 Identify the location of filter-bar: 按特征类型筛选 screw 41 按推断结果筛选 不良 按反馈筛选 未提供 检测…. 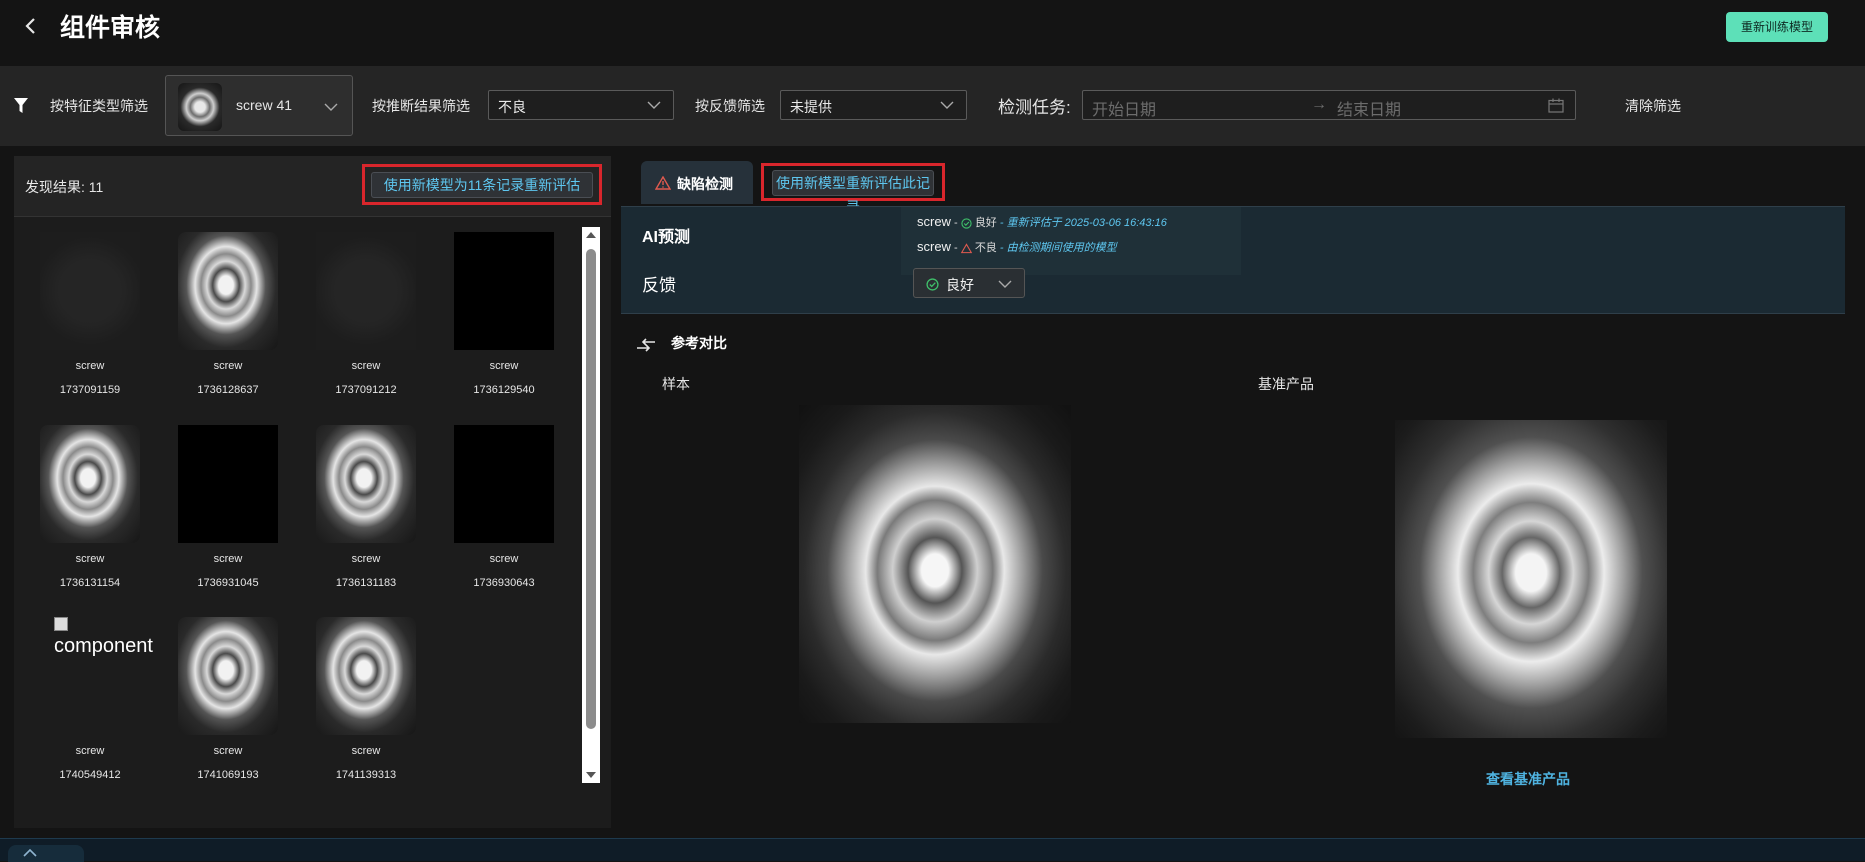
(932, 106).